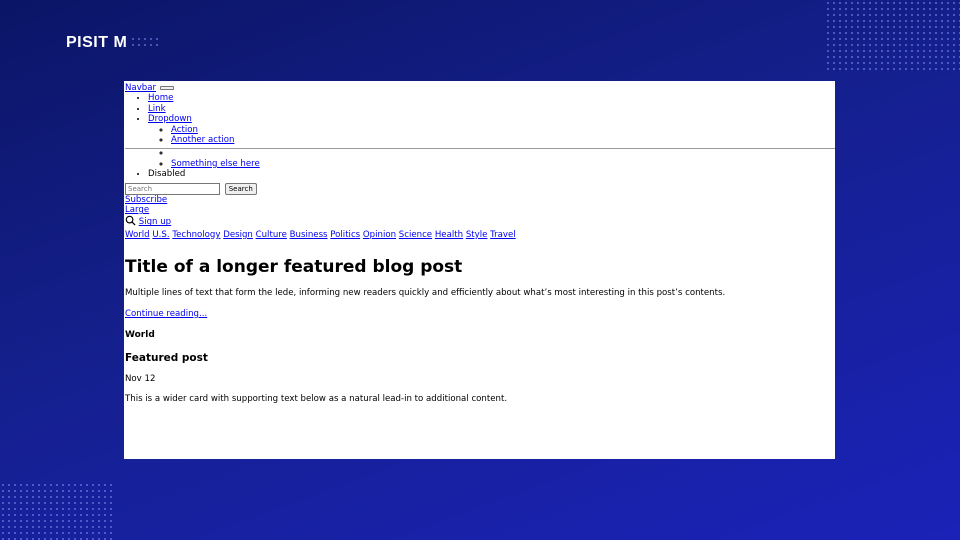  What do you see at coordinates (345, 235) in the screenshot?
I see `category-link-politics: Politics` at bounding box center [345, 235].